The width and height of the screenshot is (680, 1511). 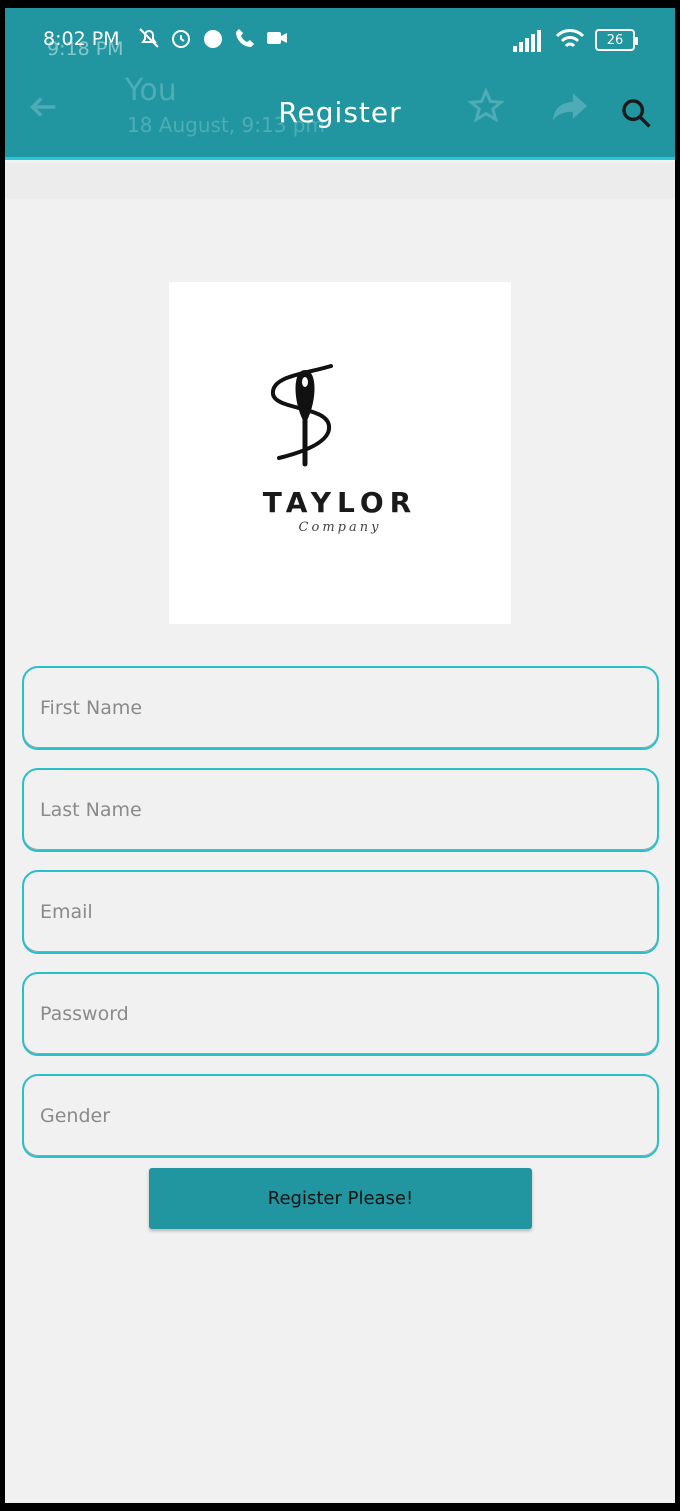 What do you see at coordinates (340, 1198) in the screenshot?
I see `register-button: Register Please!` at bounding box center [340, 1198].